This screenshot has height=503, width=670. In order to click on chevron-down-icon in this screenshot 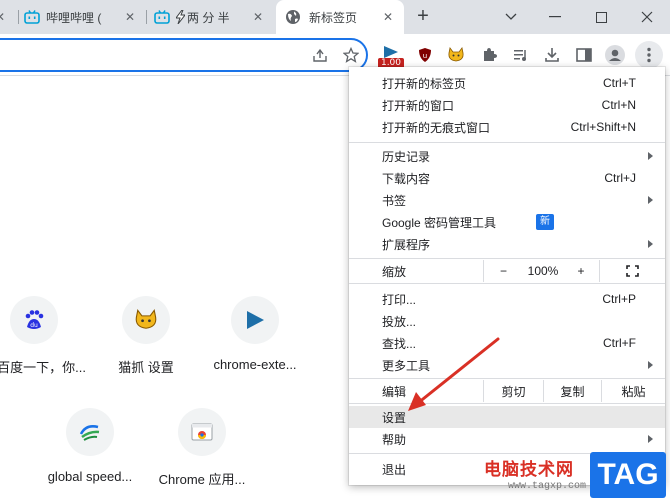, I will do `click(511, 17)`.